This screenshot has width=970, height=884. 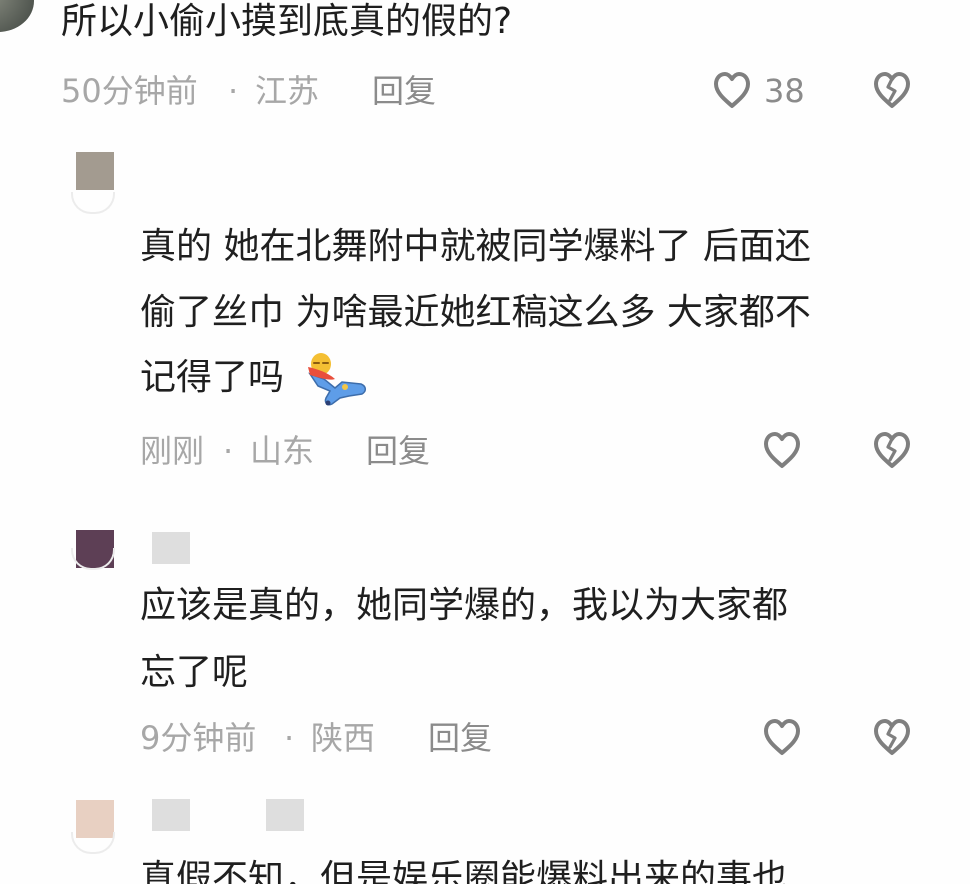 What do you see at coordinates (464, 605) in the screenshot?
I see `comment-text-line: 应该是真的，她同学爆的，我以为大家都` at bounding box center [464, 605].